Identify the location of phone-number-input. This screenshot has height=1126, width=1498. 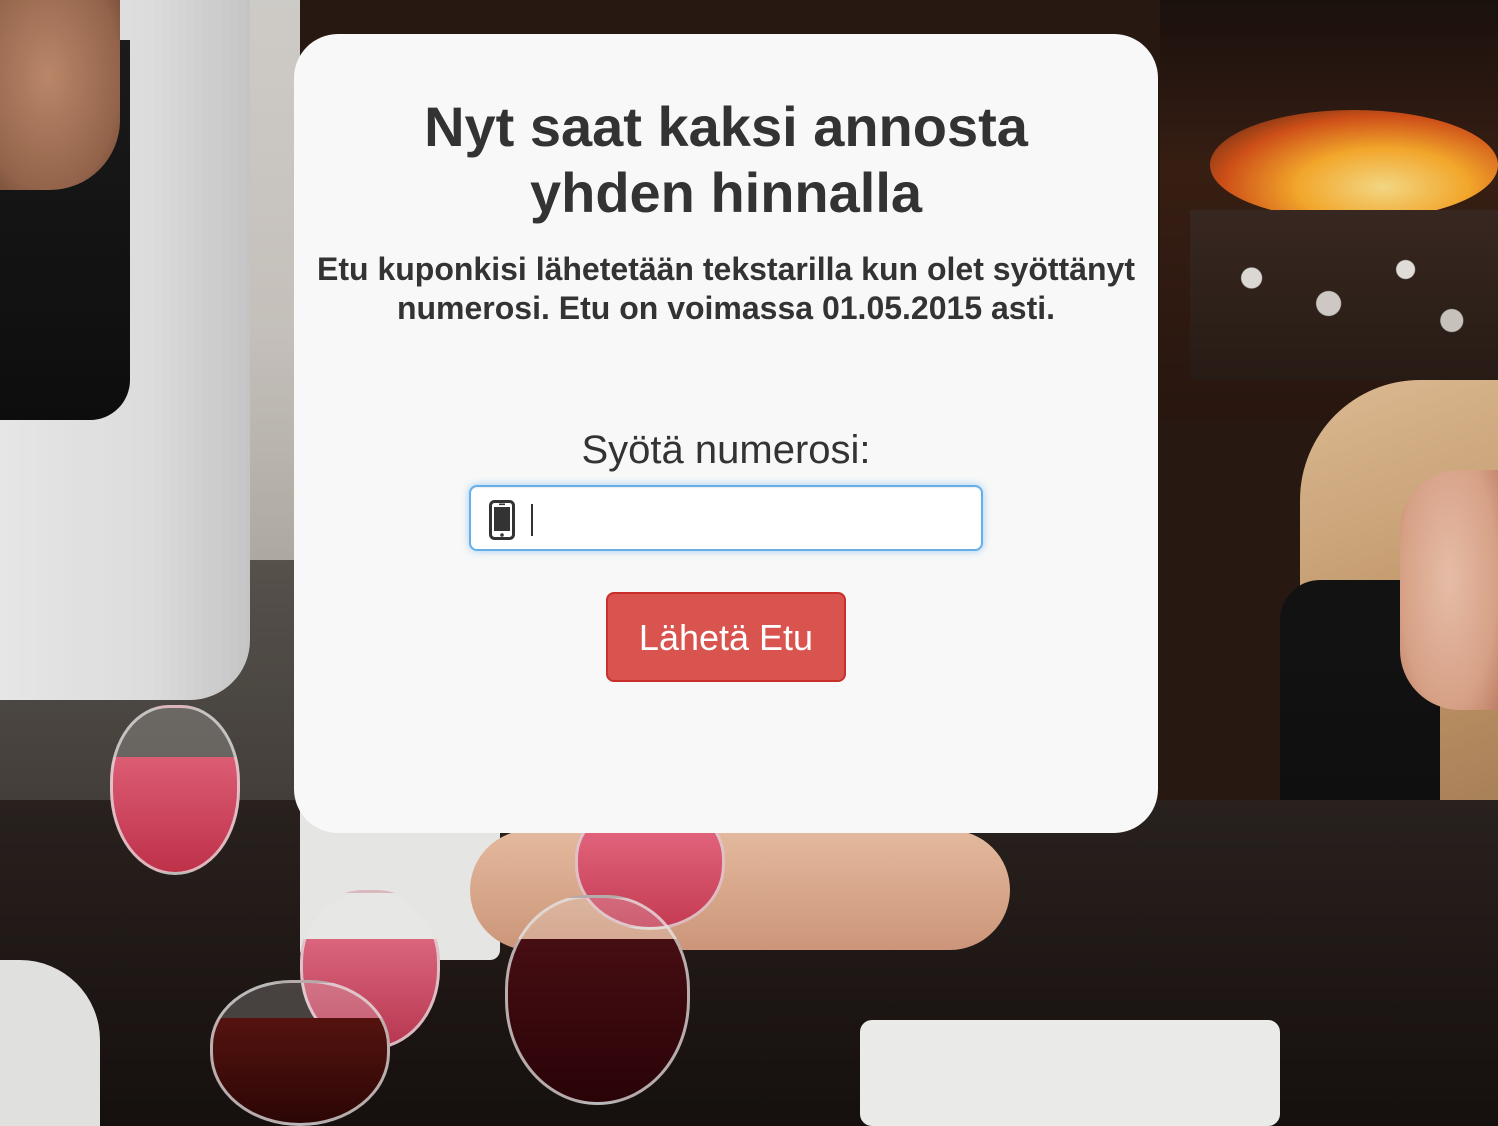
(747, 518).